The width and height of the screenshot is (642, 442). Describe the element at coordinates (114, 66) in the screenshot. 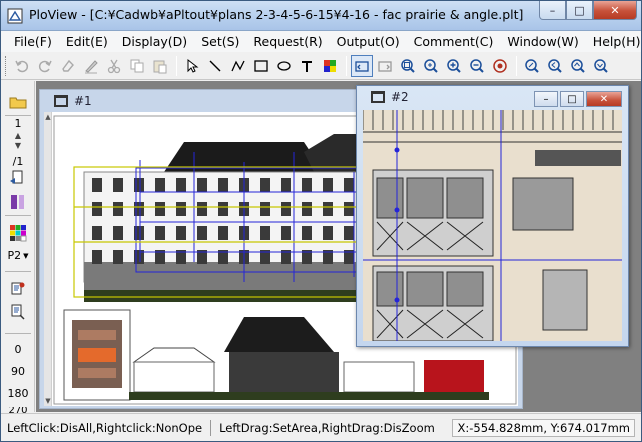

I see `cut-button` at that location.